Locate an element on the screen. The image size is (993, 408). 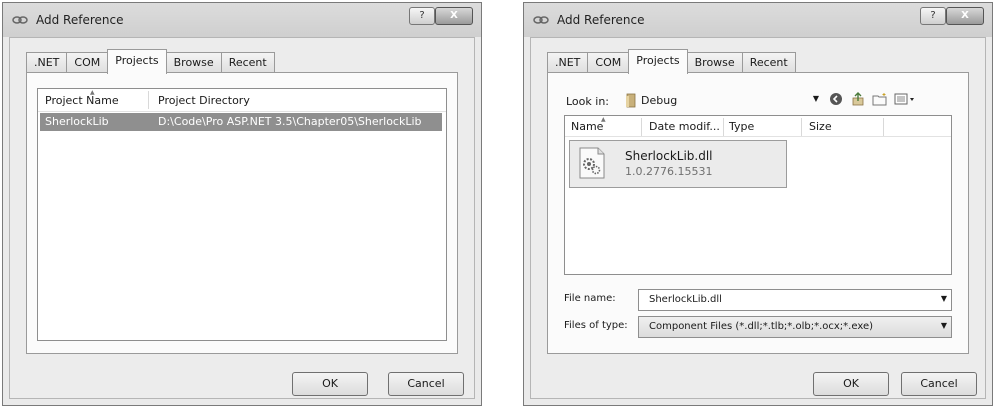
back-icon is located at coordinates (836, 100).